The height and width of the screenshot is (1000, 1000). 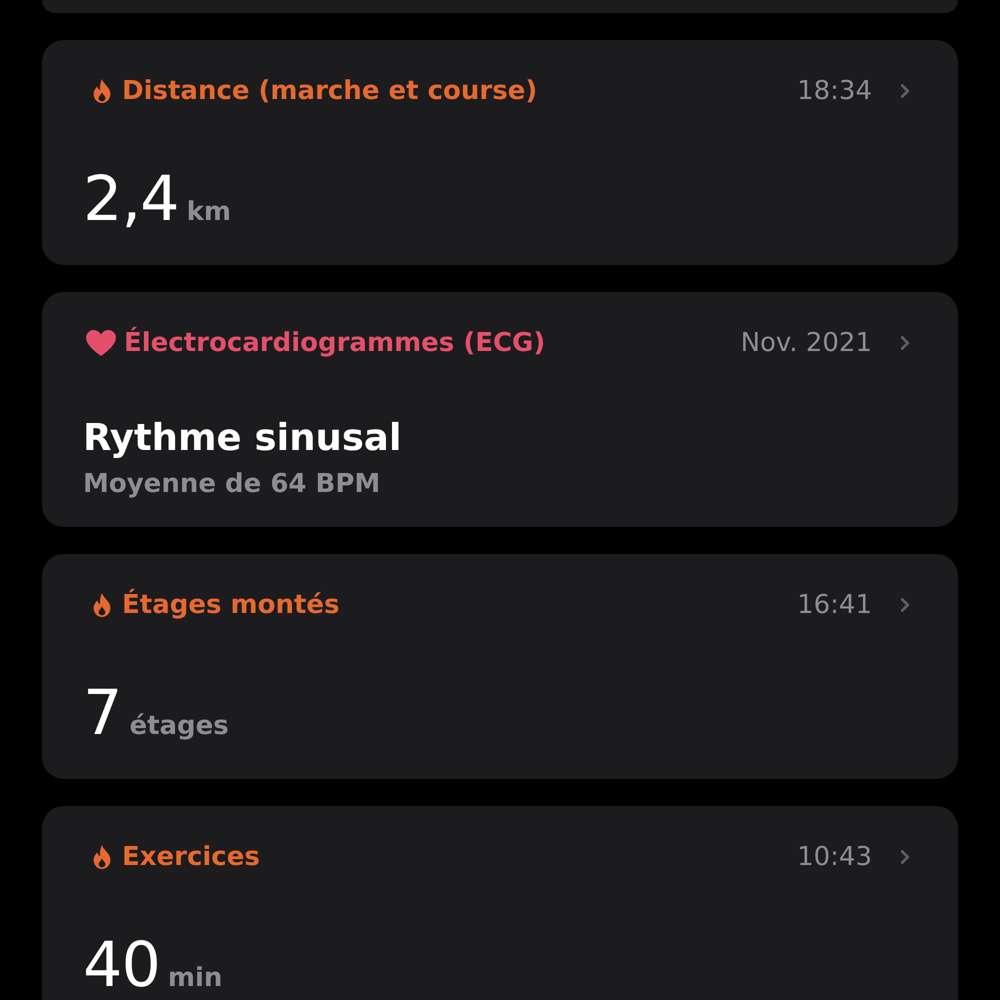 I want to click on metric-value: 7, so click(x=102, y=713).